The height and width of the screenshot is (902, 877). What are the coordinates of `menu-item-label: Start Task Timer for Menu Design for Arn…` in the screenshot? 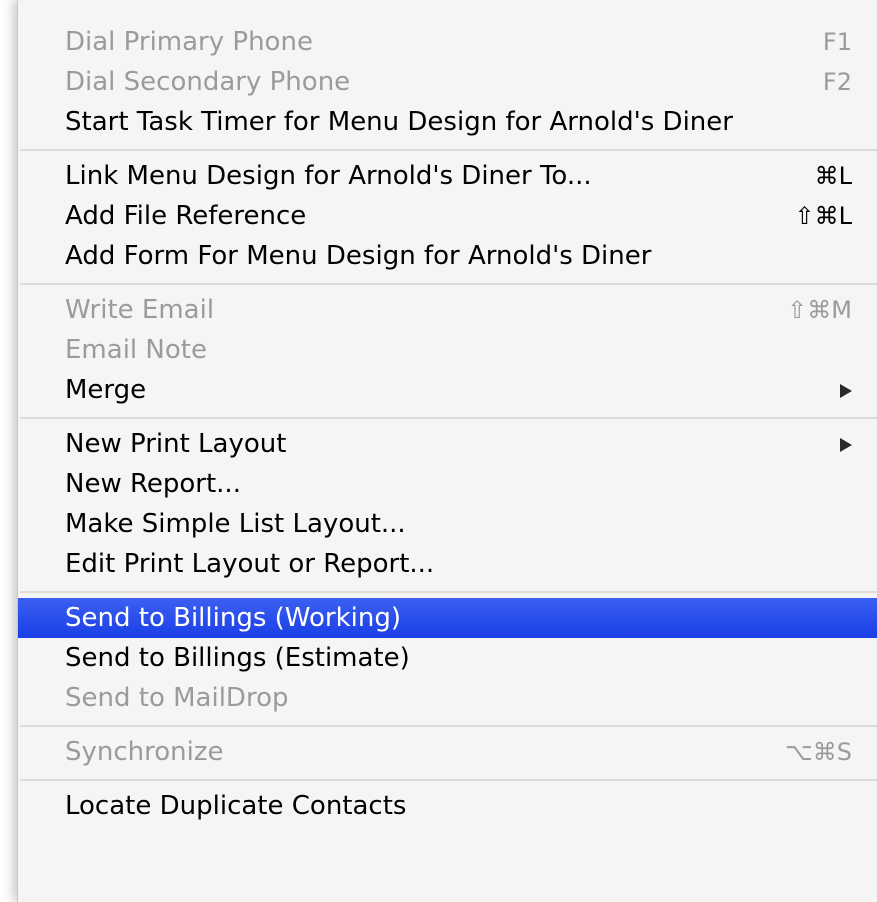 It's located at (399, 122).